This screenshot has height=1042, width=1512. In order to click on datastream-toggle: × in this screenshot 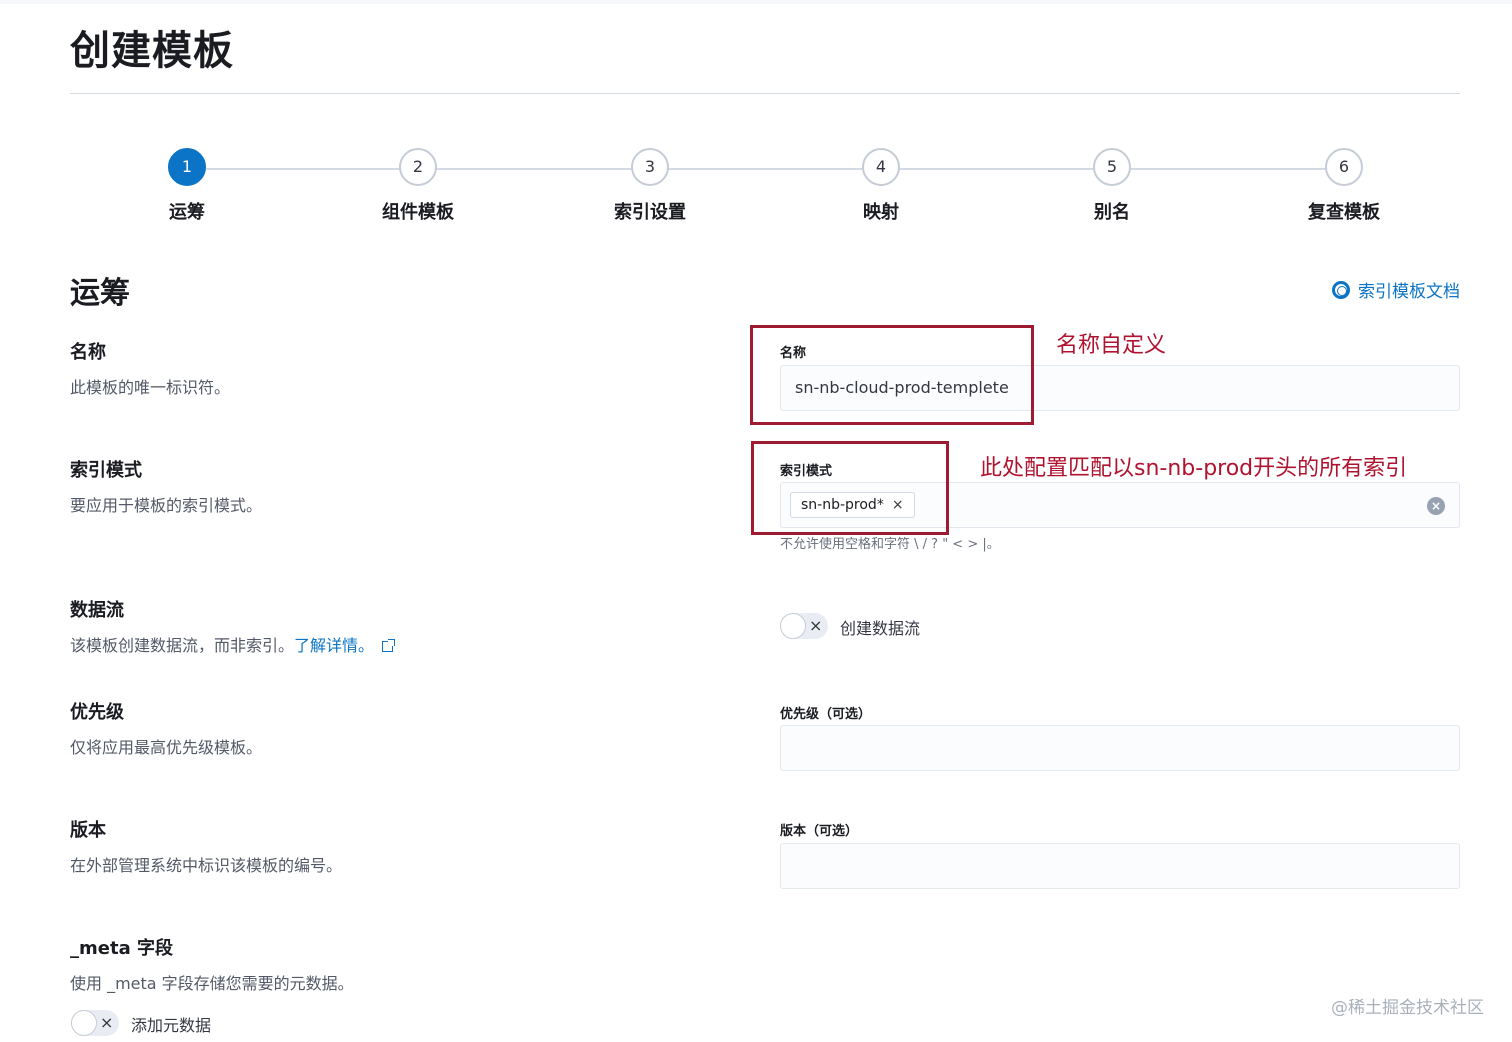, I will do `click(804, 626)`.